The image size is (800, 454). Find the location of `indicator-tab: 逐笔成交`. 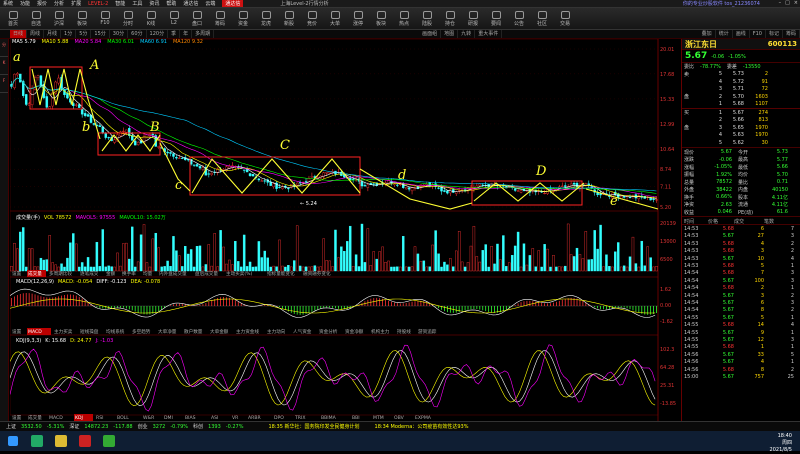

indicator-tab: 逐笔成交 is located at coordinates (89, 273).